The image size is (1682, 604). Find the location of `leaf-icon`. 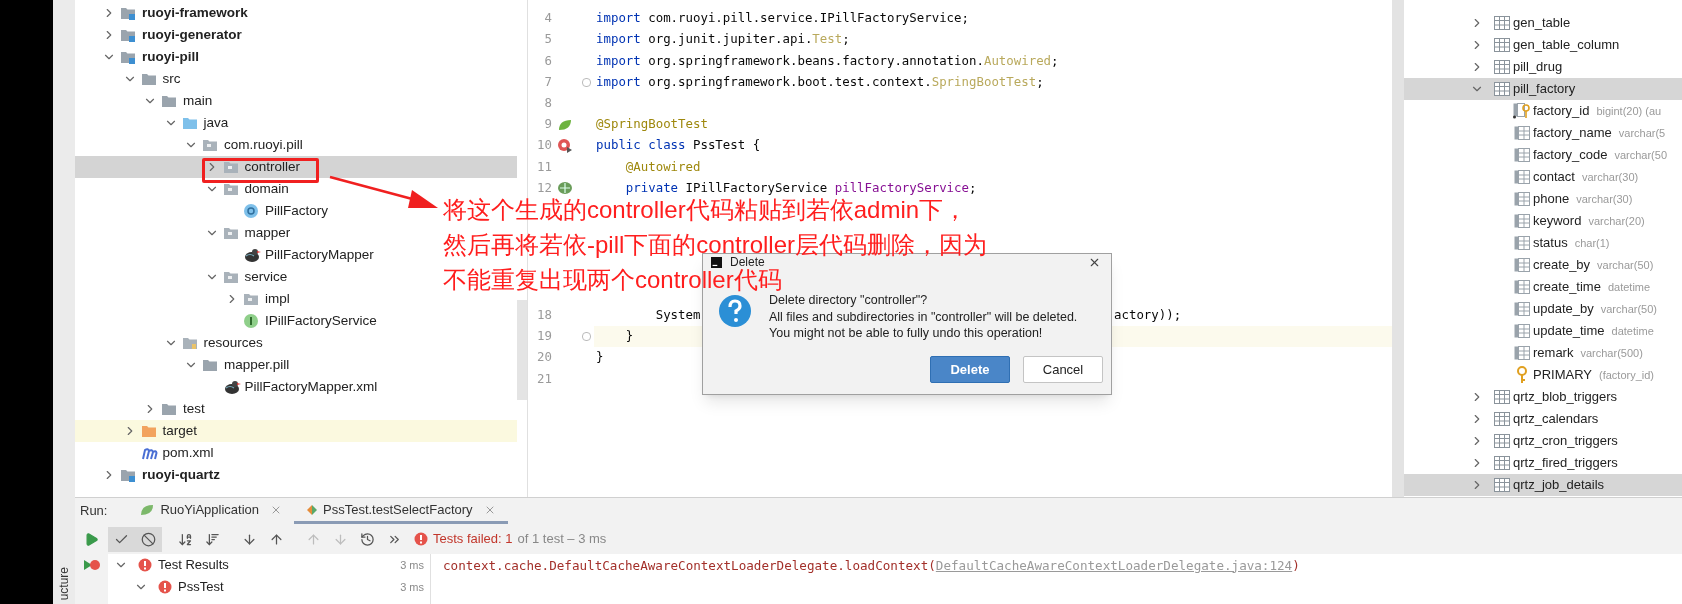

leaf-icon is located at coordinates (565, 124).